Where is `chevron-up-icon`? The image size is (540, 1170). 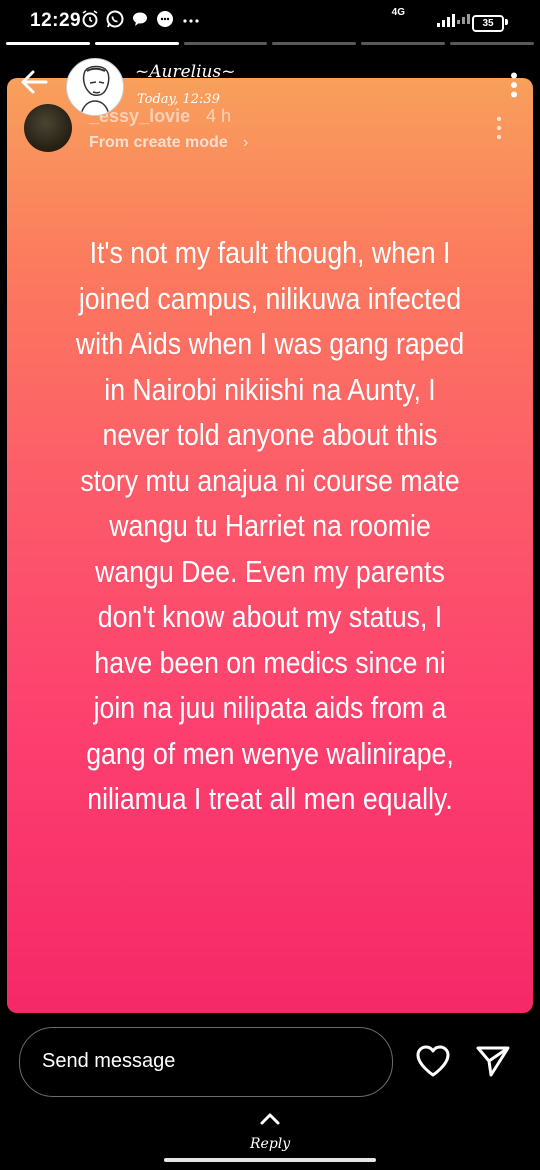 chevron-up-icon is located at coordinates (270, 1119).